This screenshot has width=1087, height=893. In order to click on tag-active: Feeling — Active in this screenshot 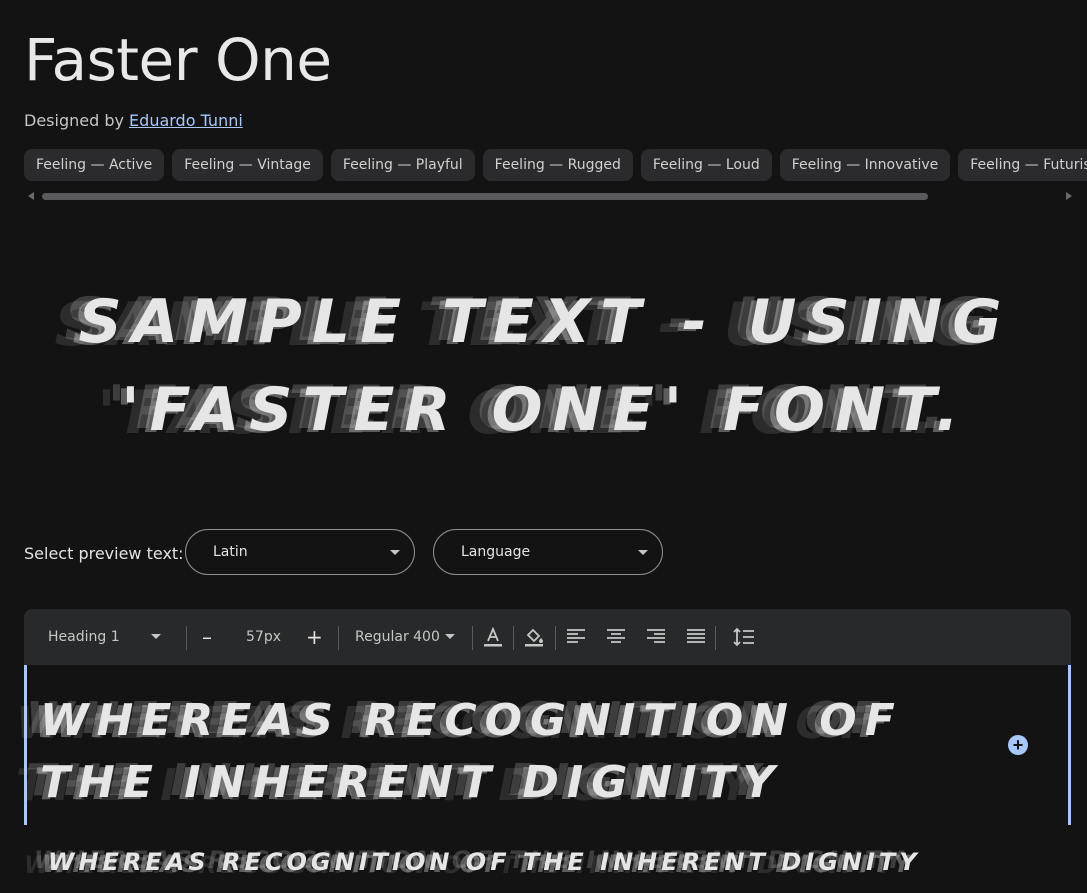, I will do `click(94, 165)`.